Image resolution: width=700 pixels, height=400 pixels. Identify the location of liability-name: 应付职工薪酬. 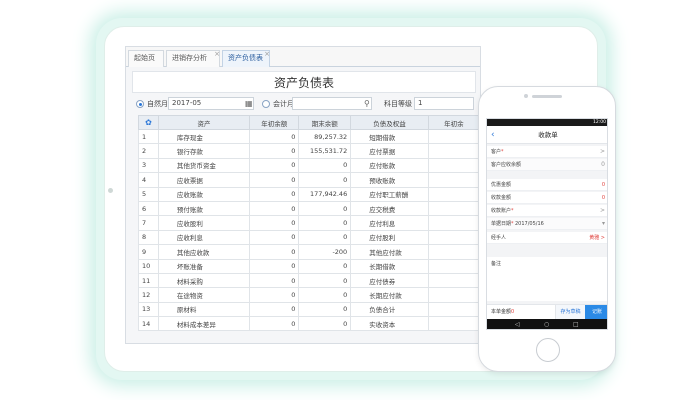
(389, 194).